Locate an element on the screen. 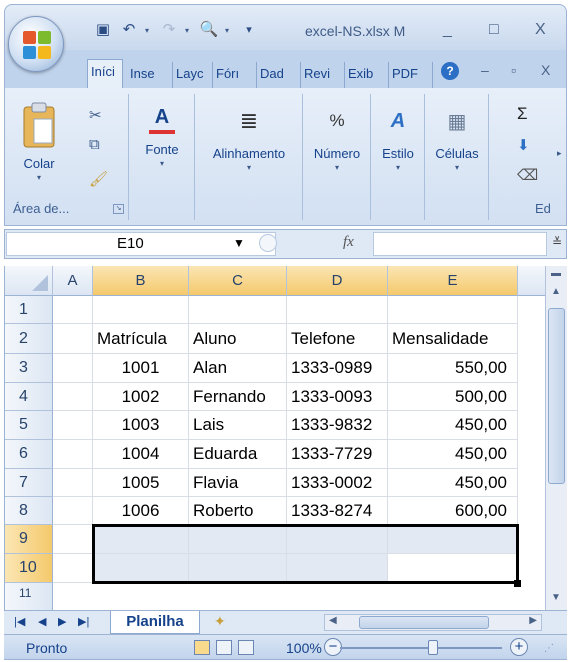 This screenshot has width=571, height=662. cell-b10 is located at coordinates (141, 568).